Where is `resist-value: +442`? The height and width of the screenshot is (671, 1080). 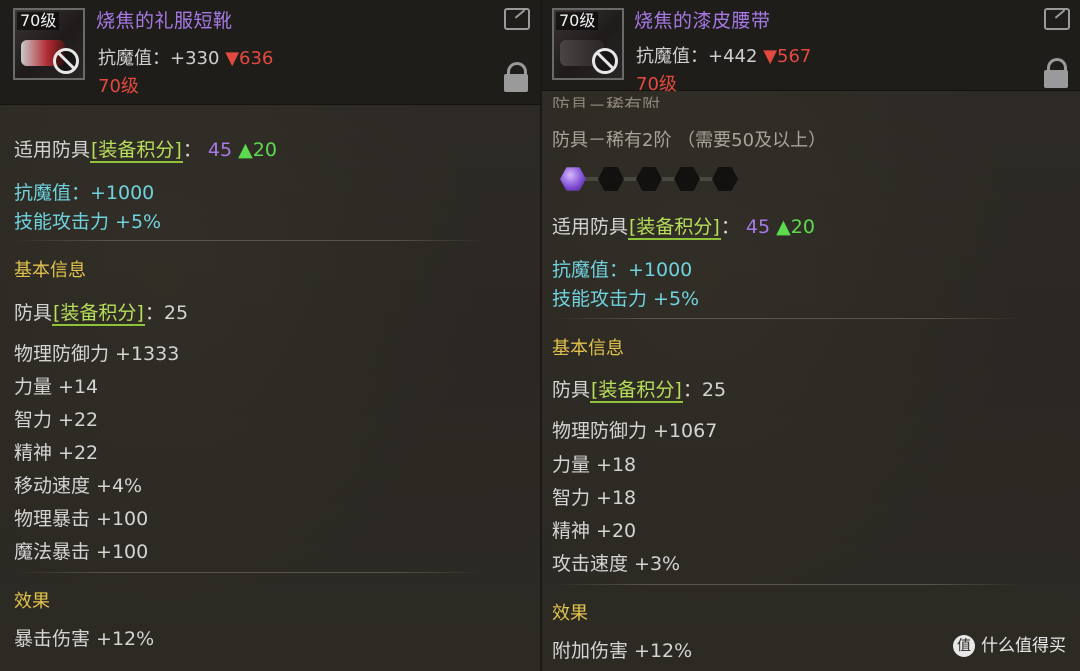
resist-value: +442 is located at coordinates (733, 56).